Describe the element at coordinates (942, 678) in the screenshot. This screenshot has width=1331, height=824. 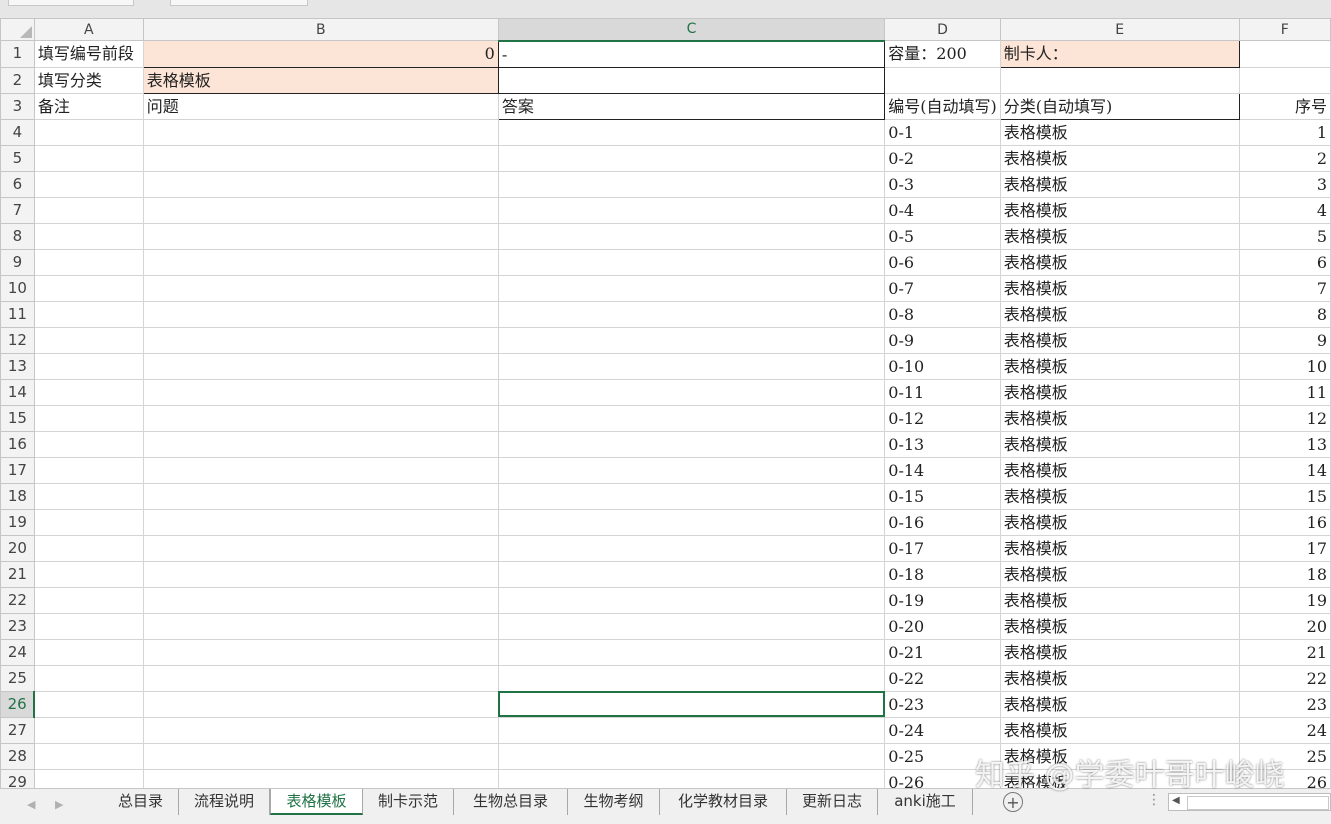
I see `cell-d25: 0-22` at that location.